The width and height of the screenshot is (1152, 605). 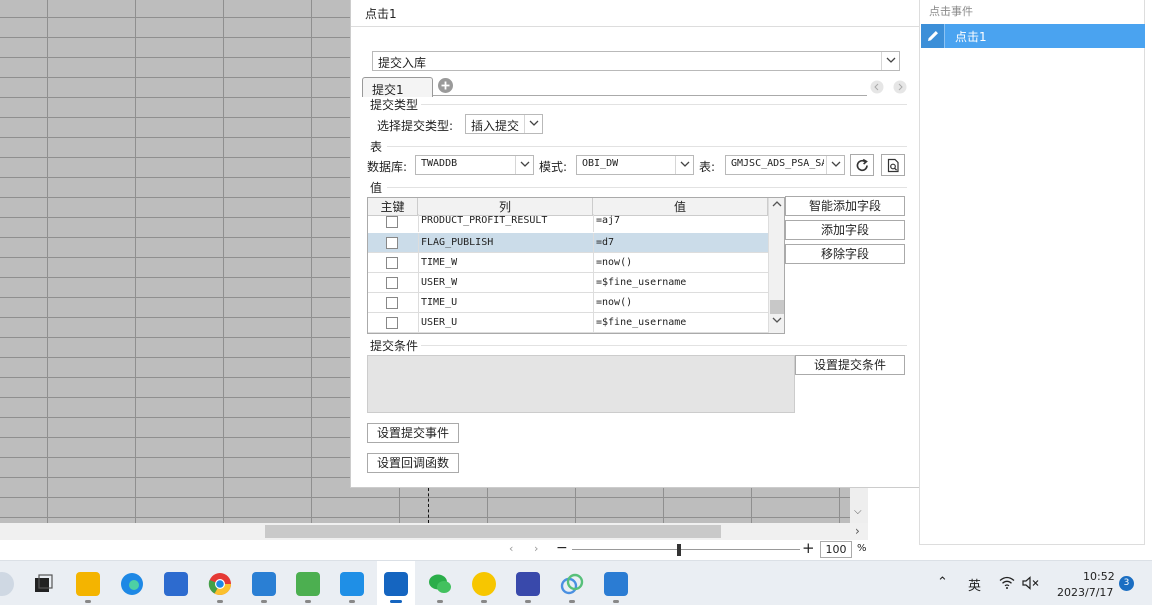 I want to click on clock-date: 2023/7/17, so click(x=1085, y=592).